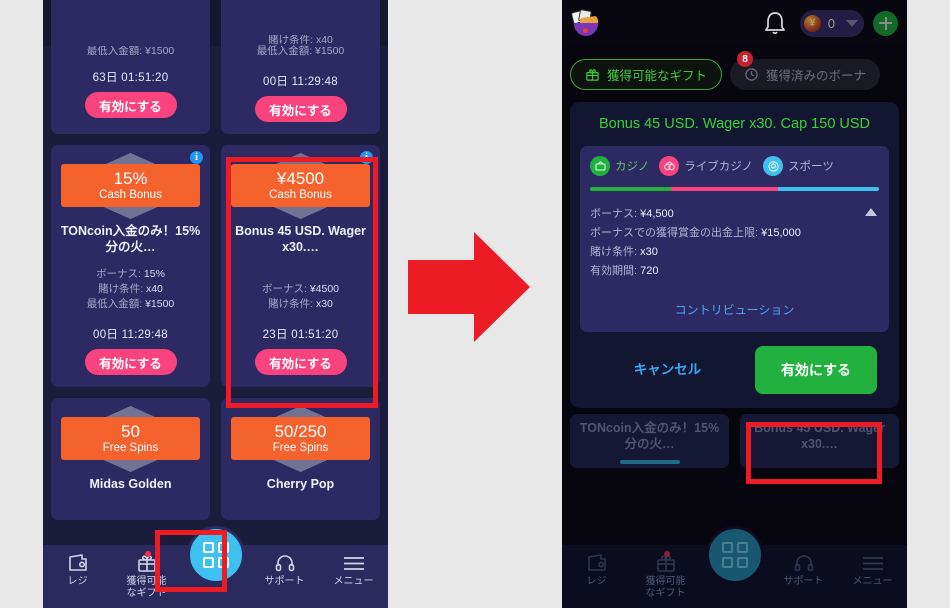 This screenshot has width=950, height=608. What do you see at coordinates (724, 189) in the screenshot?
I see `progress-segment-live-casino` at bounding box center [724, 189].